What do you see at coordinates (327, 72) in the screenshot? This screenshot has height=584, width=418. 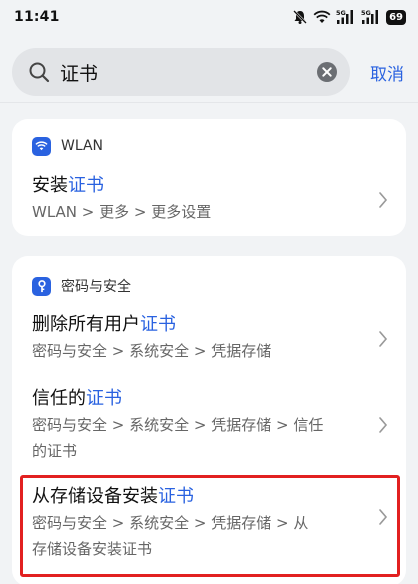 I see `clear-icon` at bounding box center [327, 72].